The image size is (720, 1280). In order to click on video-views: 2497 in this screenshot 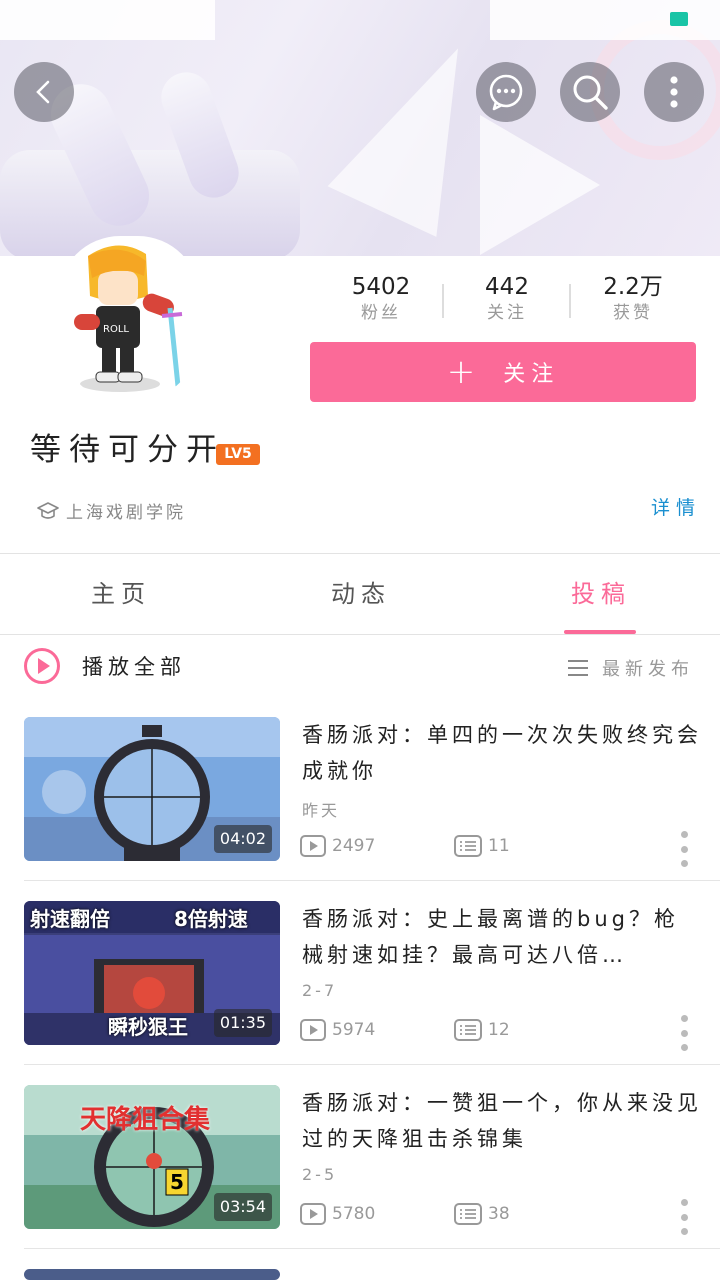, I will do `click(337, 846)`.